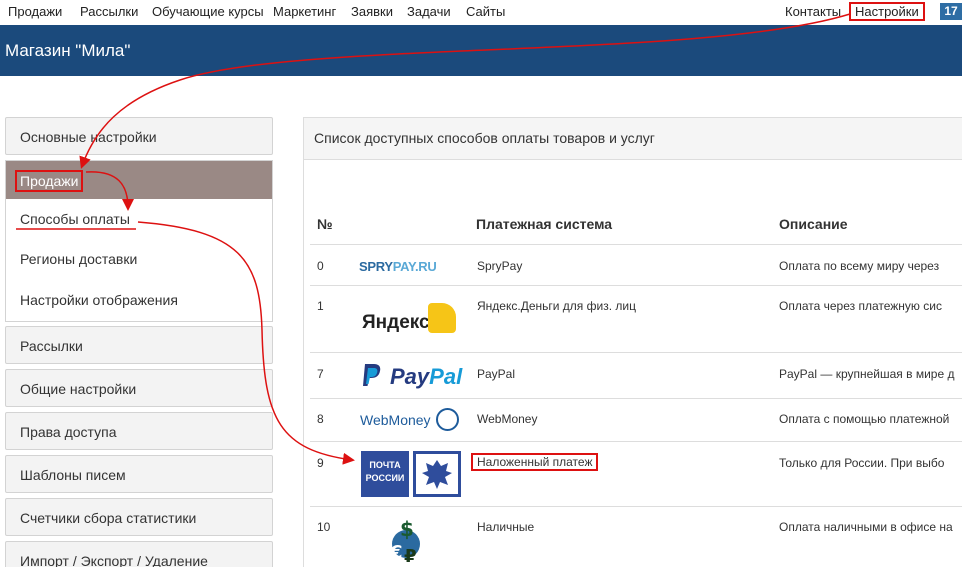  What do you see at coordinates (404, 541) in the screenshot?
I see `cash-logo: $ € ₽` at bounding box center [404, 541].